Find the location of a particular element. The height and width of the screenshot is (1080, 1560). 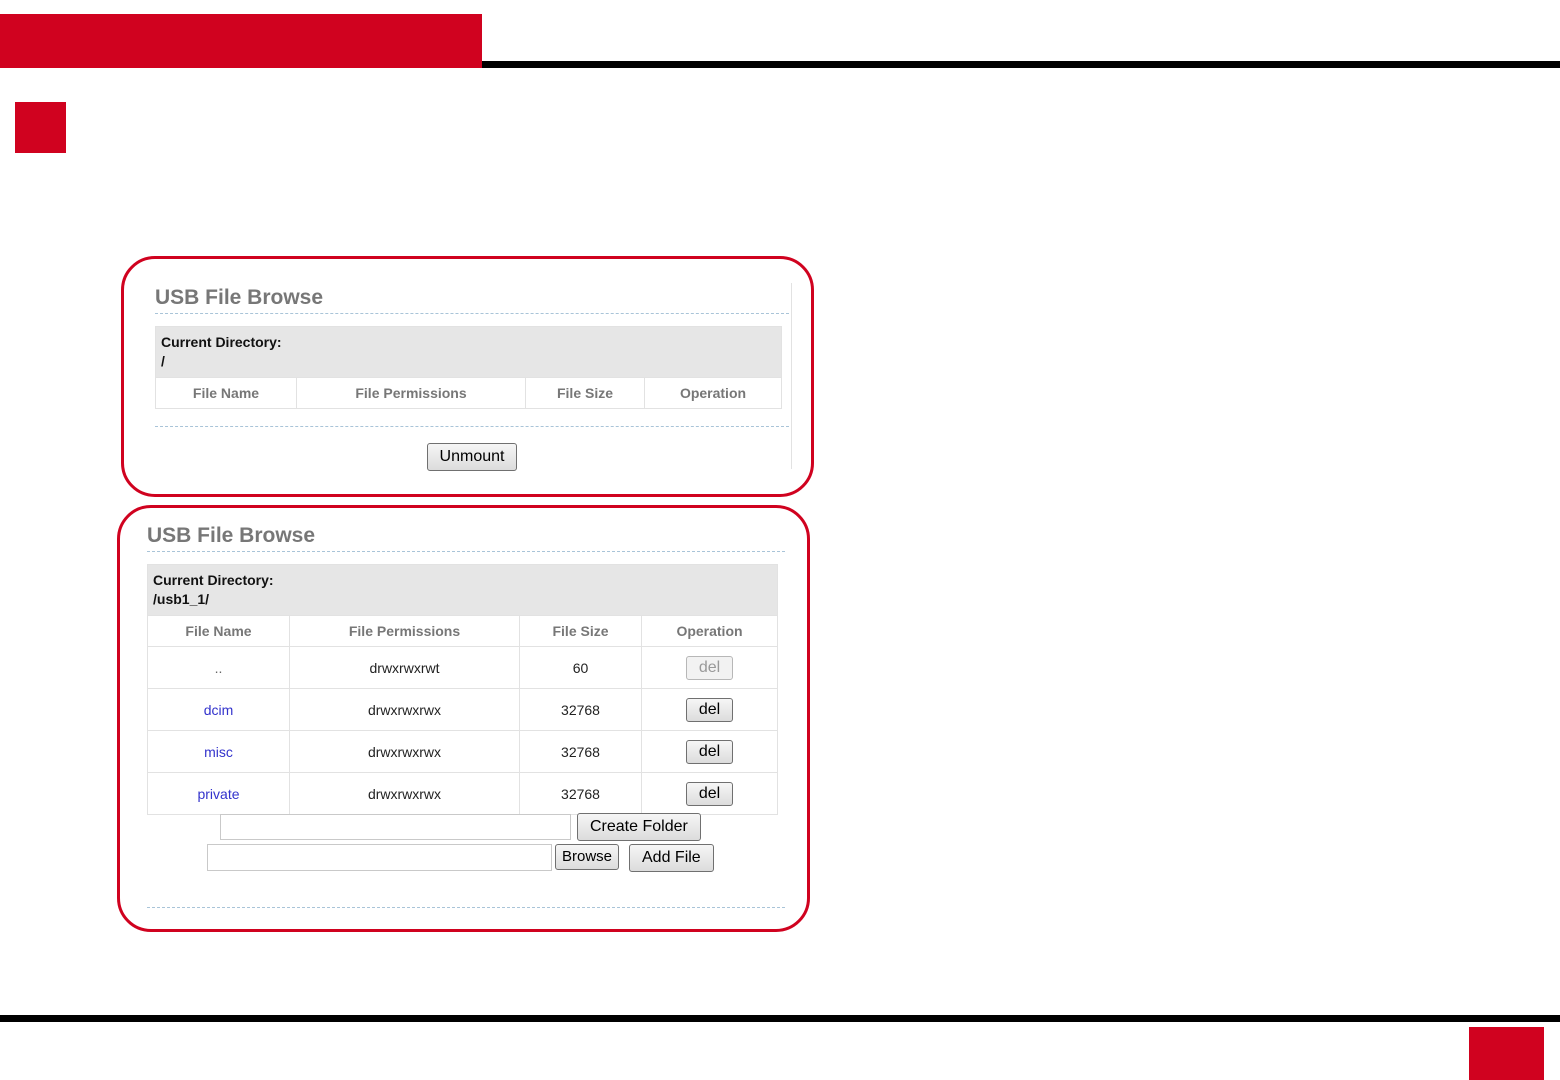

folder-name-input is located at coordinates (395, 827).